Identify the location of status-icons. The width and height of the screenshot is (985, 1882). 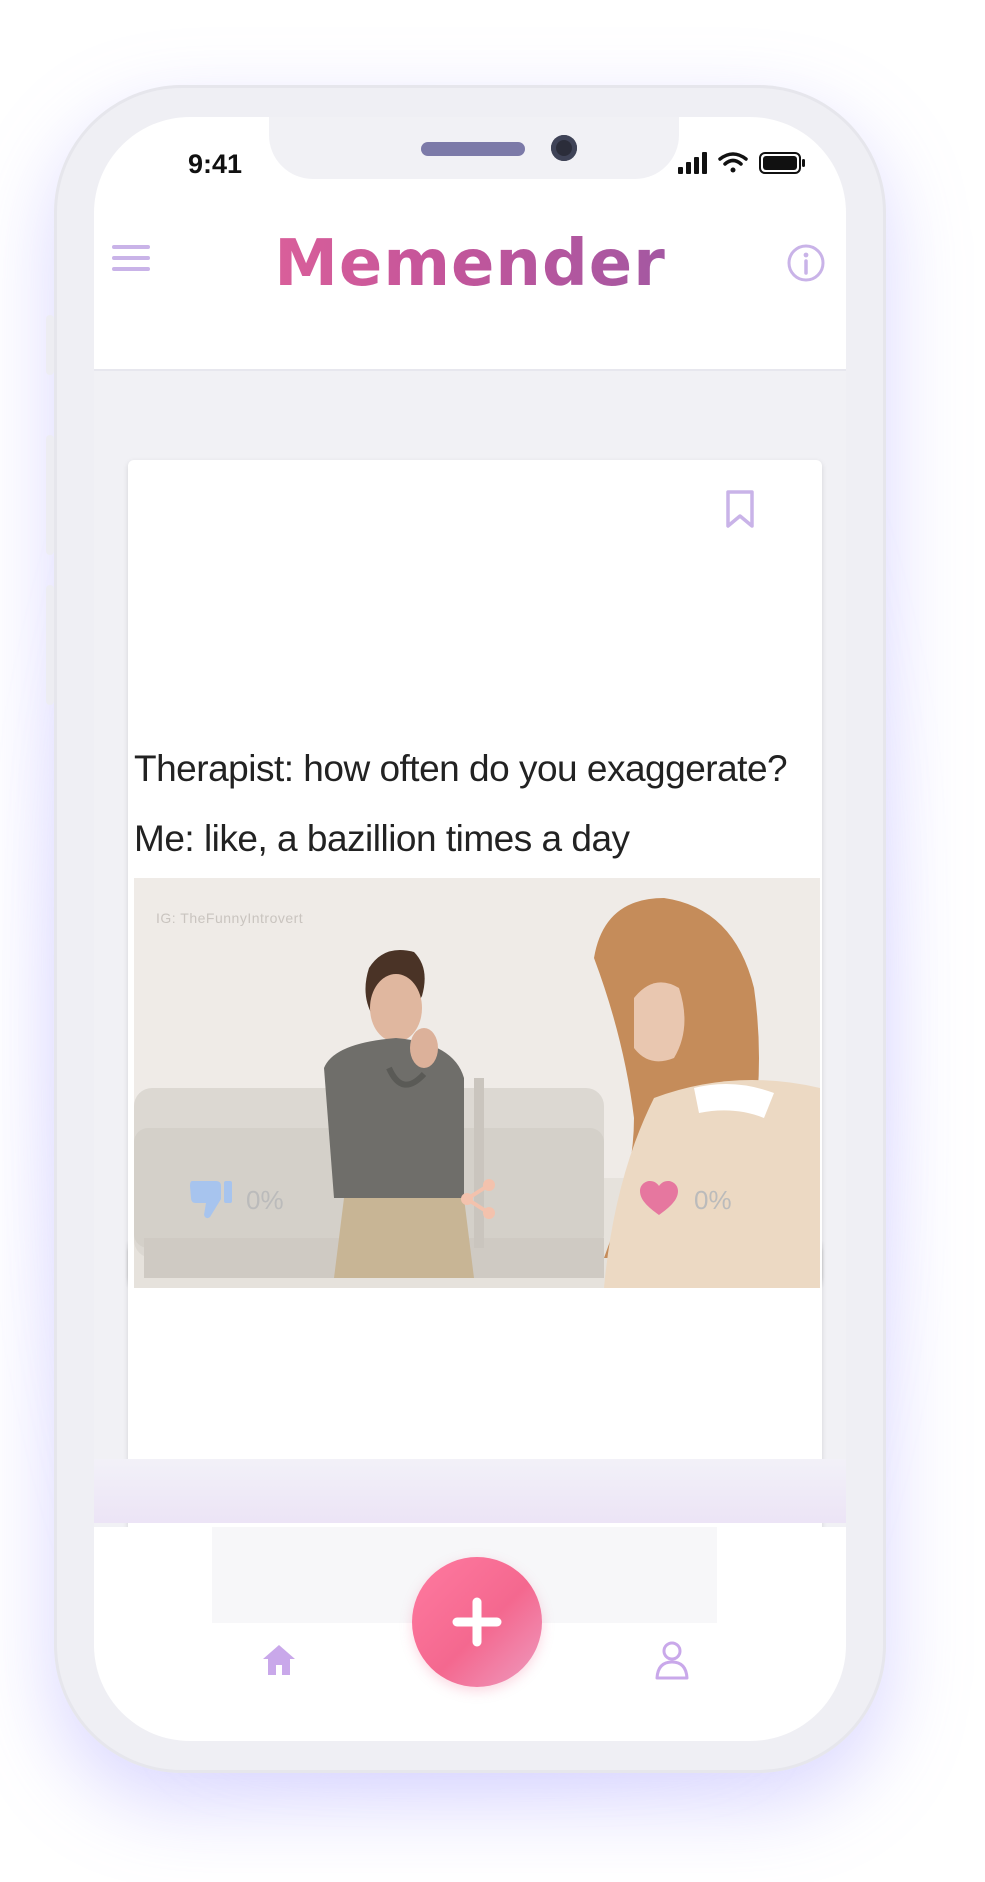
(741, 163).